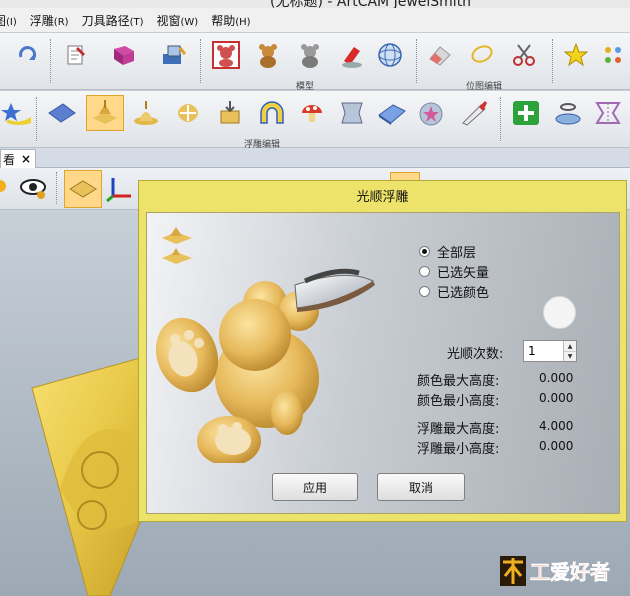  I want to click on svg-text: 工爱好者, so click(570, 572).